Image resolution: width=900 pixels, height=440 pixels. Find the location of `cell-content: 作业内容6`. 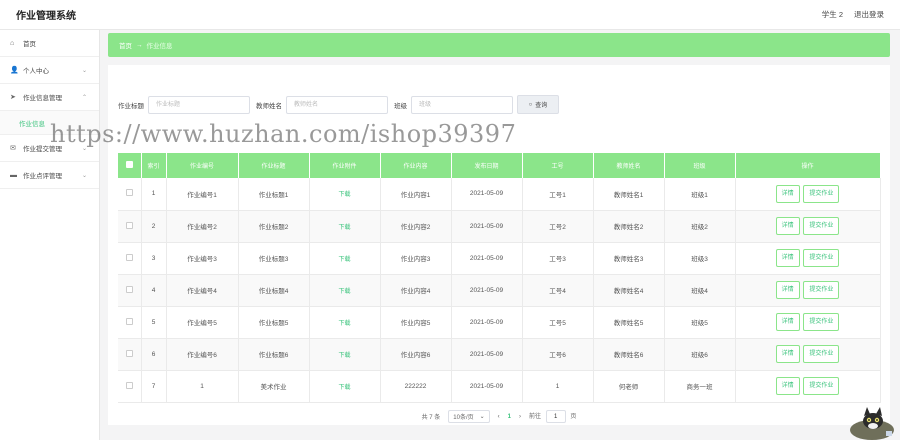

cell-content: 作业内容6 is located at coordinates (416, 354).